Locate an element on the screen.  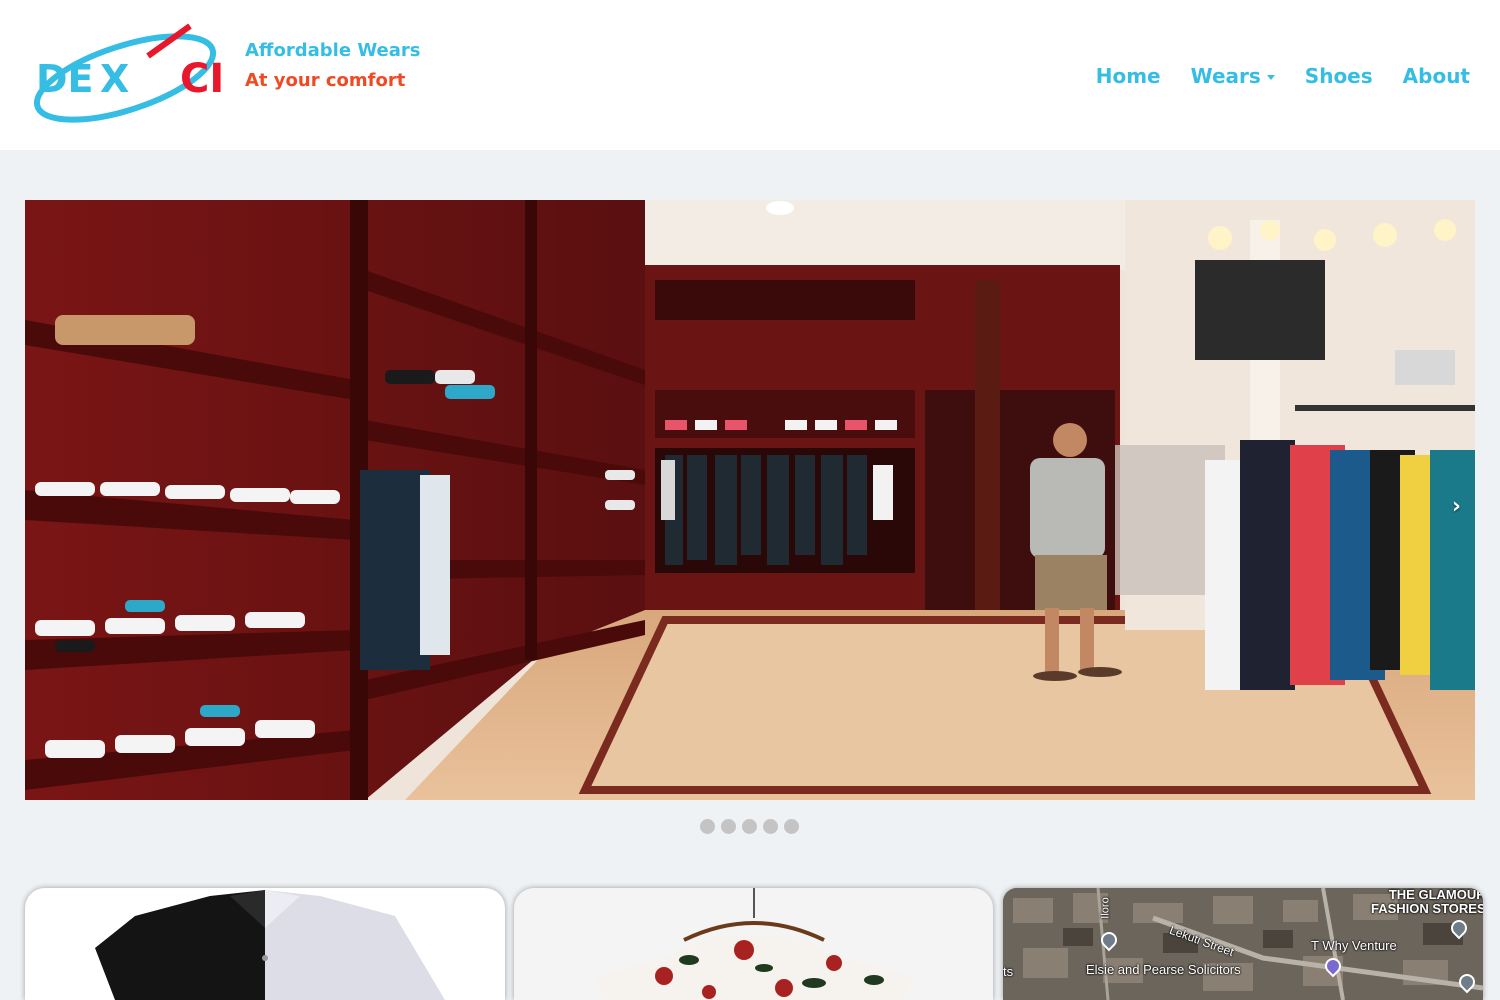
main-nav: Home Wears Shoes About is located at coordinates (1283, 76).